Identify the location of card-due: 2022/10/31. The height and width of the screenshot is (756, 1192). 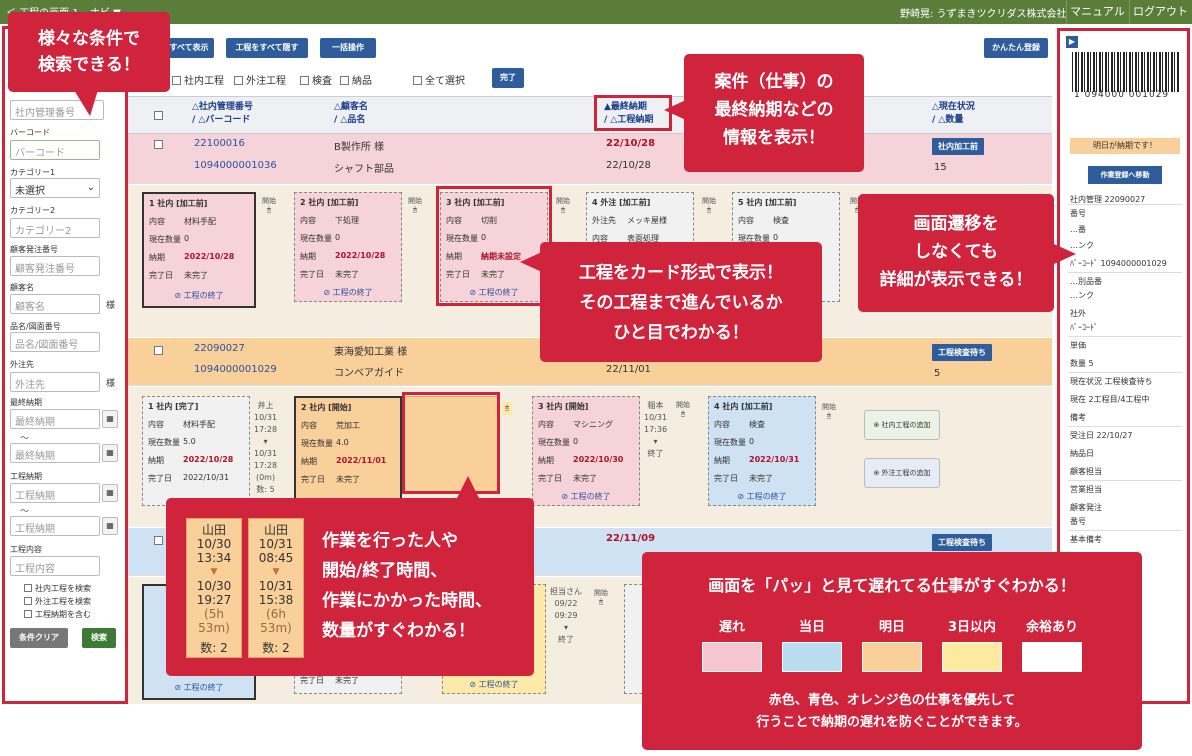
(774, 459).